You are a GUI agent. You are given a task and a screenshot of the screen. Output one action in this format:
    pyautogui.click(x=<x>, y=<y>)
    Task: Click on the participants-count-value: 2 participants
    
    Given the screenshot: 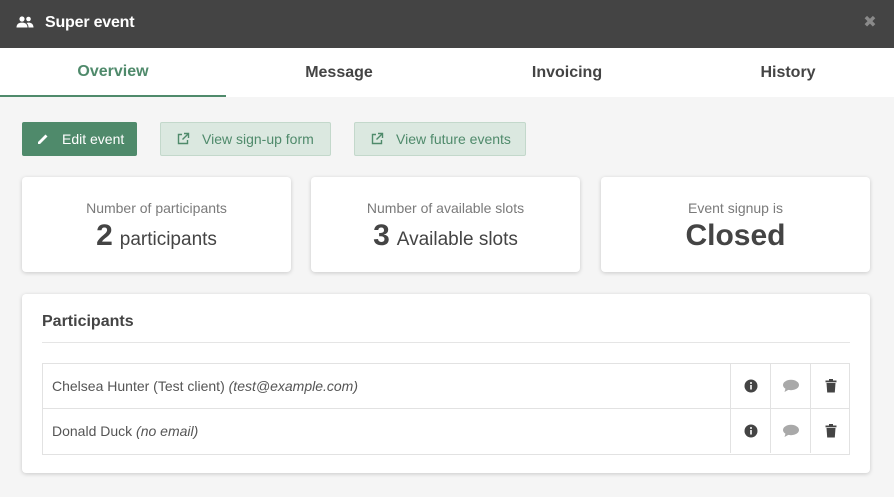 What is the action you would take?
    pyautogui.click(x=156, y=236)
    